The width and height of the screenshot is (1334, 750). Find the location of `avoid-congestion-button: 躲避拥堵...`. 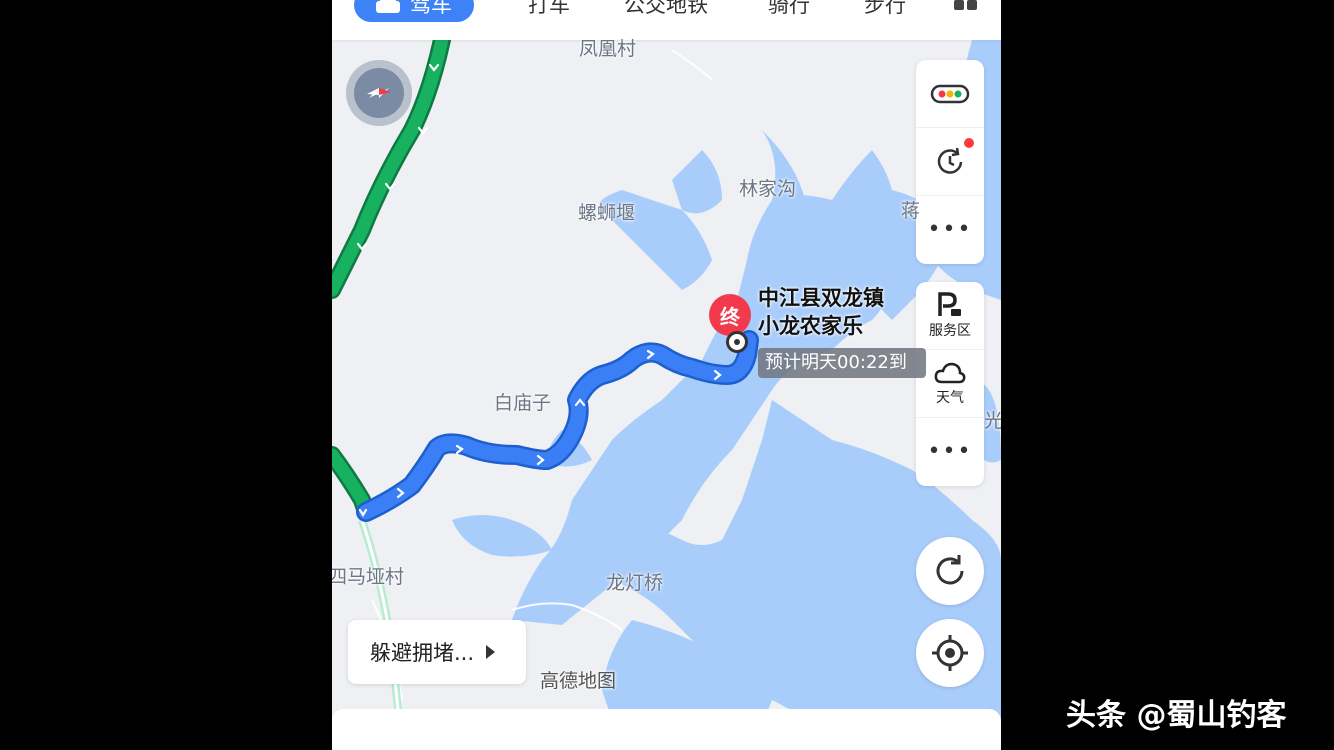

avoid-congestion-button: 躲避拥堵... is located at coordinates (437, 652).